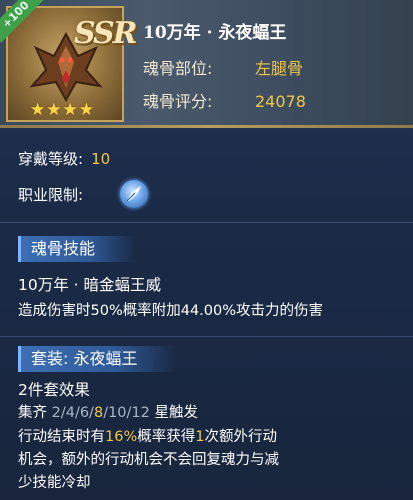  What do you see at coordinates (62, 110) in the screenshot?
I see `star-rating: ★★★★` at bounding box center [62, 110].